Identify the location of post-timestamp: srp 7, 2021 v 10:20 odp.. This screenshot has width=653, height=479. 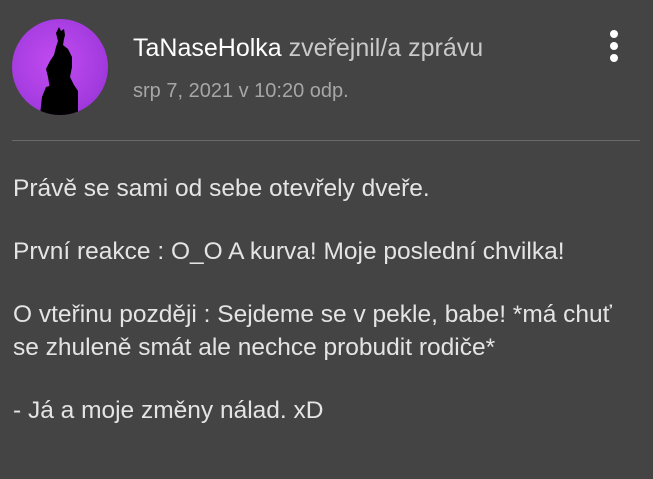
(241, 91).